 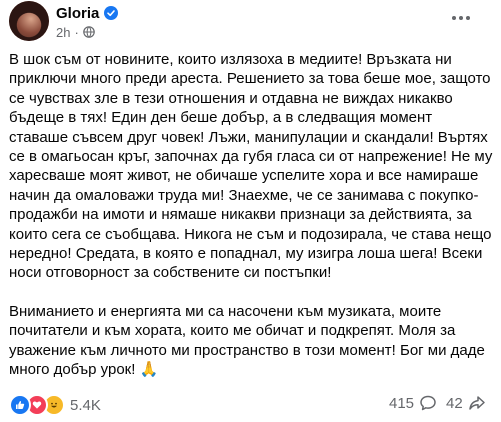 What do you see at coordinates (85, 405) in the screenshot?
I see `reactions-count: 5.4K` at bounding box center [85, 405].